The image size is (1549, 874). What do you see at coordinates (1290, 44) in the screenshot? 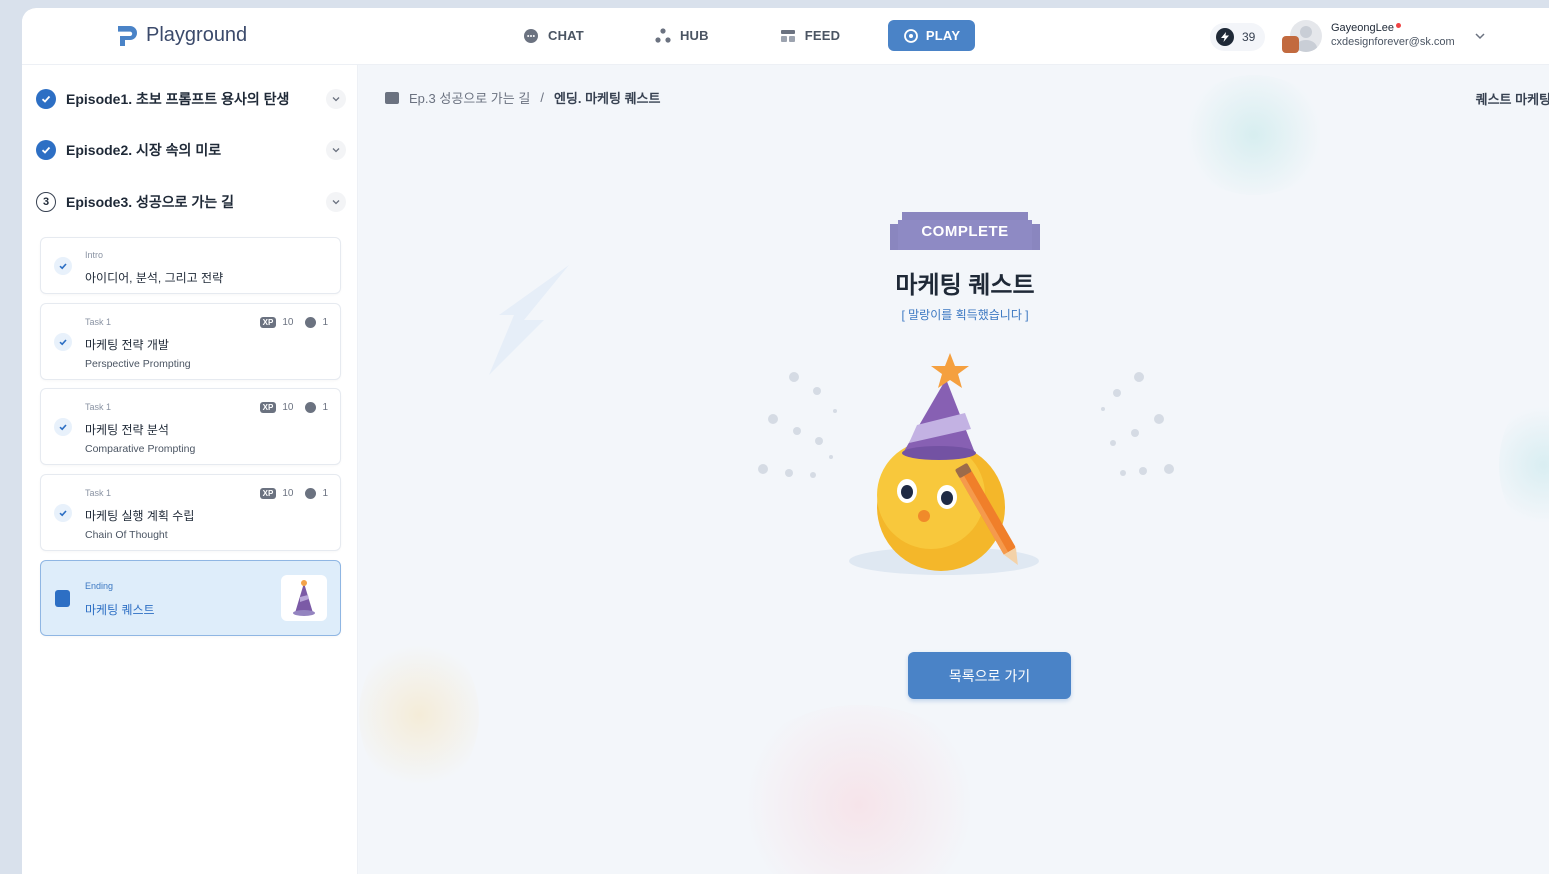
I see `level-badge-icon` at bounding box center [1290, 44].